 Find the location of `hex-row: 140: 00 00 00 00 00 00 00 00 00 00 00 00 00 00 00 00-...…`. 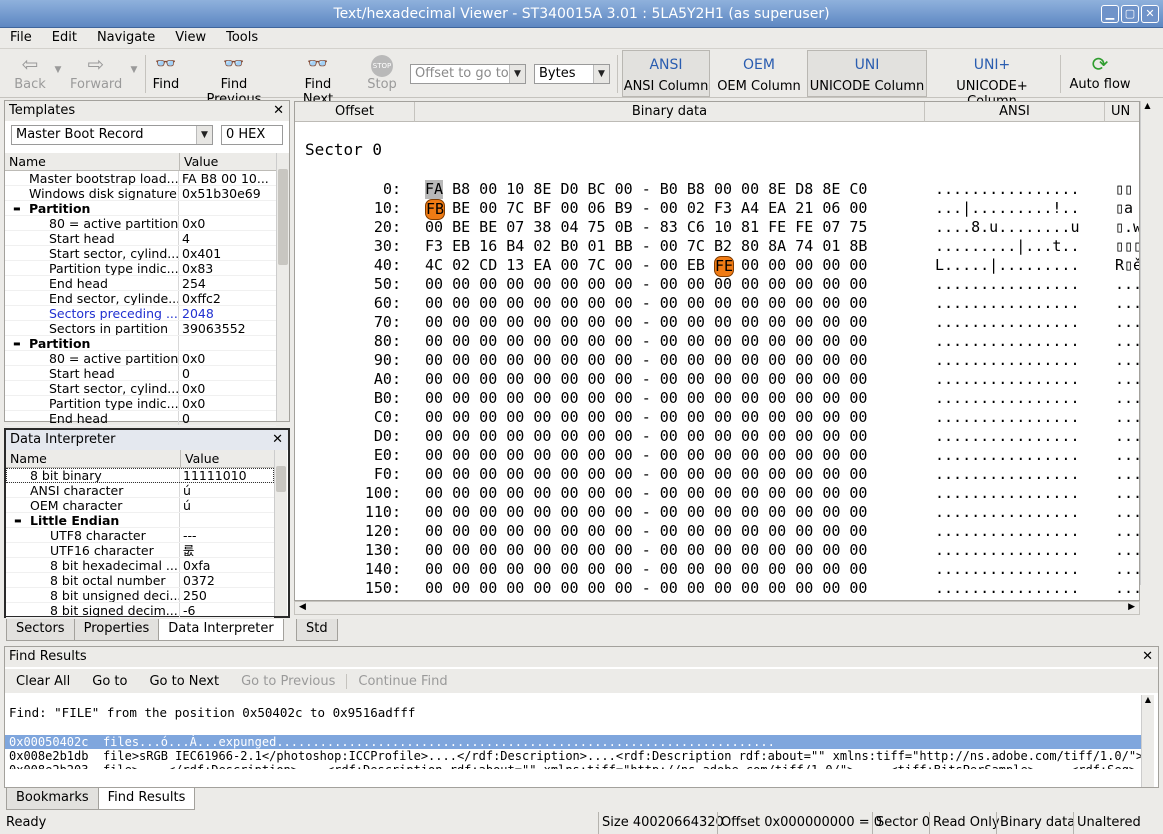

hex-row: 140: 00 00 00 00 00 00 00 00 00 00 00 00 00 00 00 00-...… is located at coordinates (717, 569).